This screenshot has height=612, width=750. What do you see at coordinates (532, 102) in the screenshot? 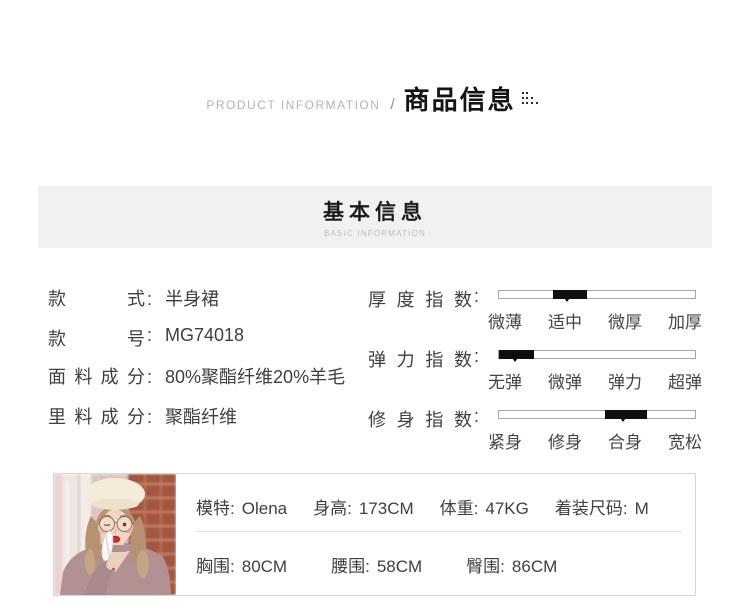
I see `dots-decoration-icon` at bounding box center [532, 102].